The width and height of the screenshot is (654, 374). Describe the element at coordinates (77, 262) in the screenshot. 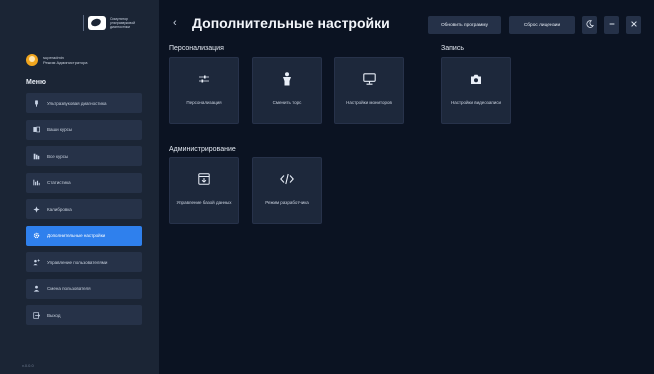

I see `sidebar-item-label: Управление пользователями` at that location.